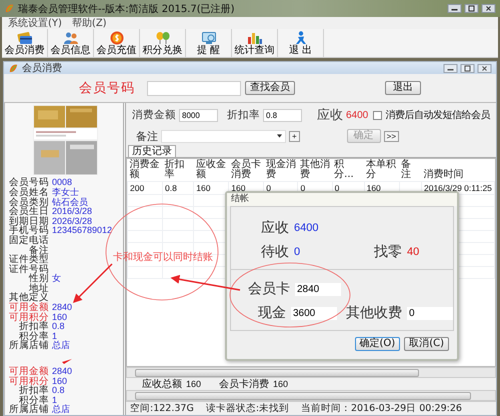 Image resolution: width=500 pixels, height=416 pixels. Describe the element at coordinates (248, 408) in the screenshot. I see `status-text: 读卡器状态:未找到` at that location.